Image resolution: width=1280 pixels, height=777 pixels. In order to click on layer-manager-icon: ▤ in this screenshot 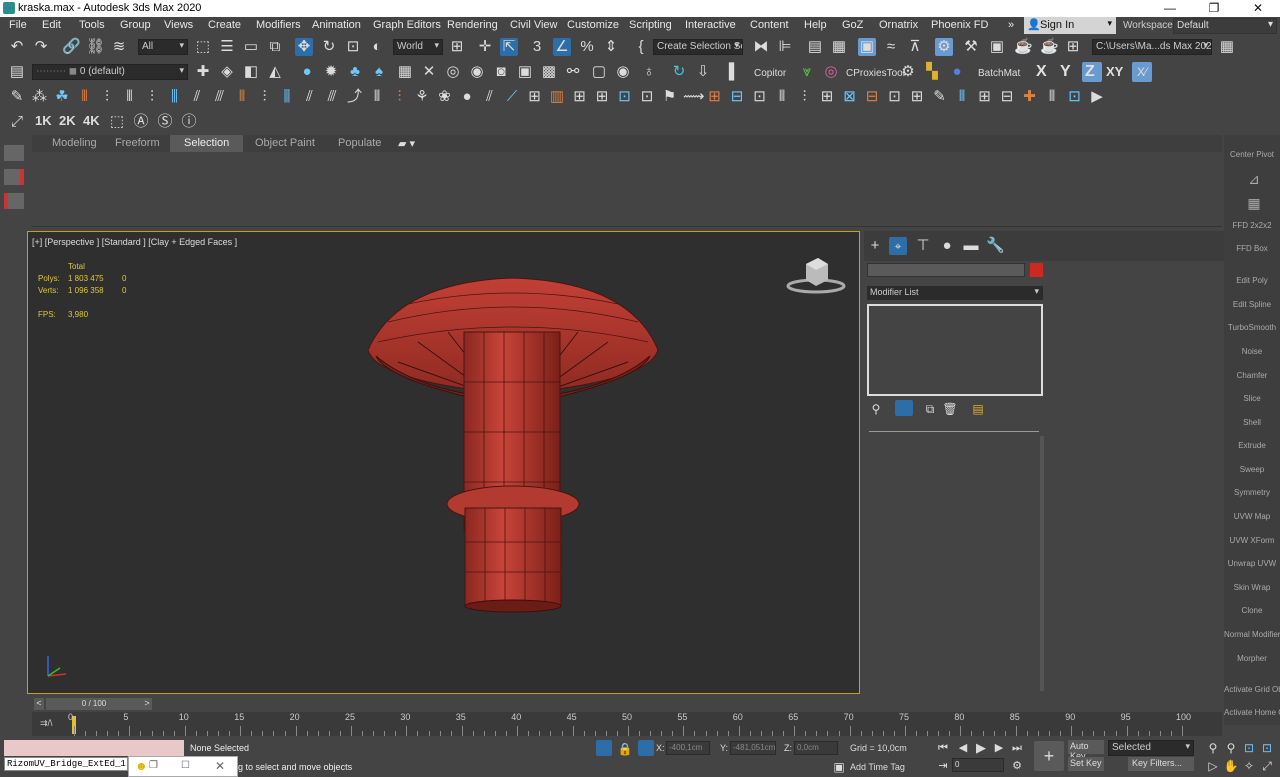, I will do `click(17, 72)`.